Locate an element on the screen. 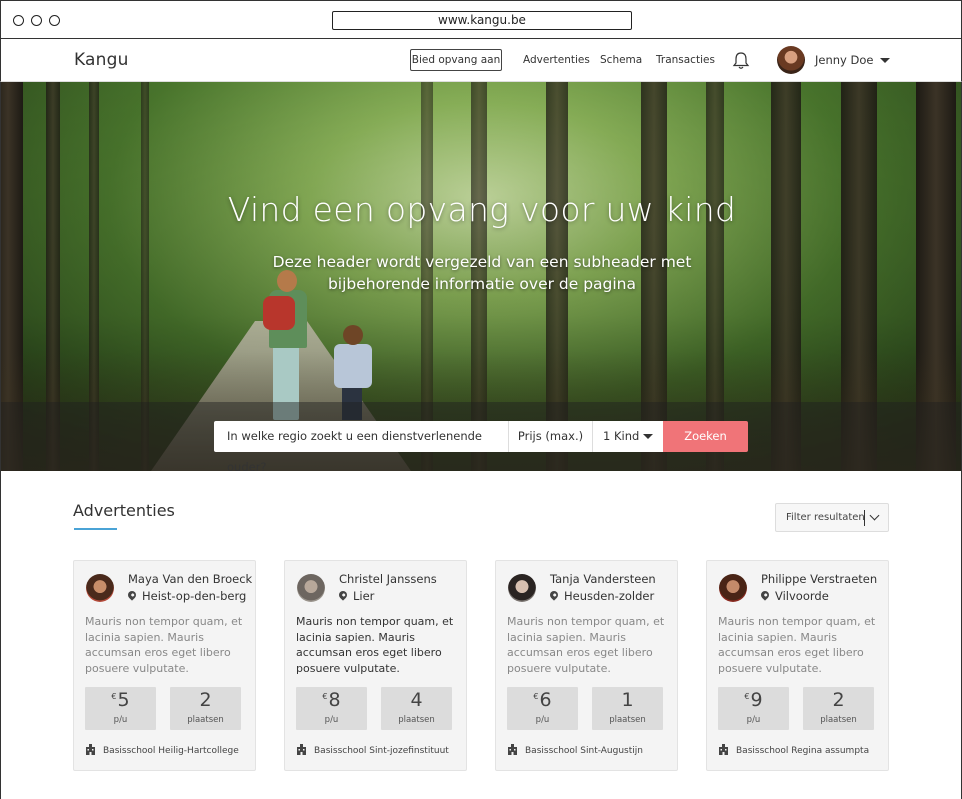 This screenshot has width=962, height=799. places-box: 4 plaatsen is located at coordinates (416, 708).